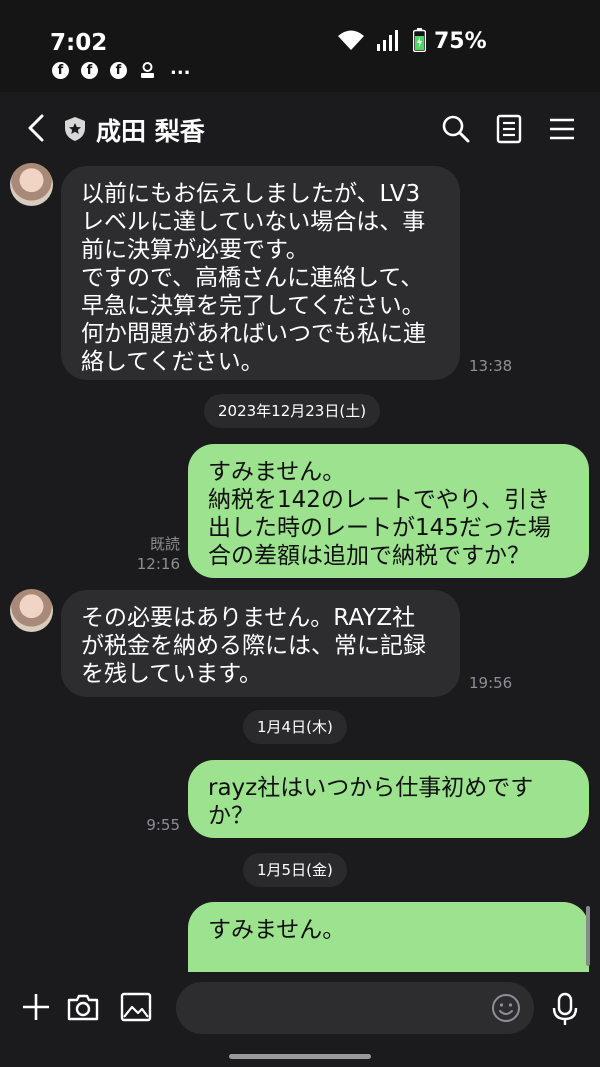 This screenshot has width=600, height=1067. I want to click on mic-icon, so click(565, 1009).